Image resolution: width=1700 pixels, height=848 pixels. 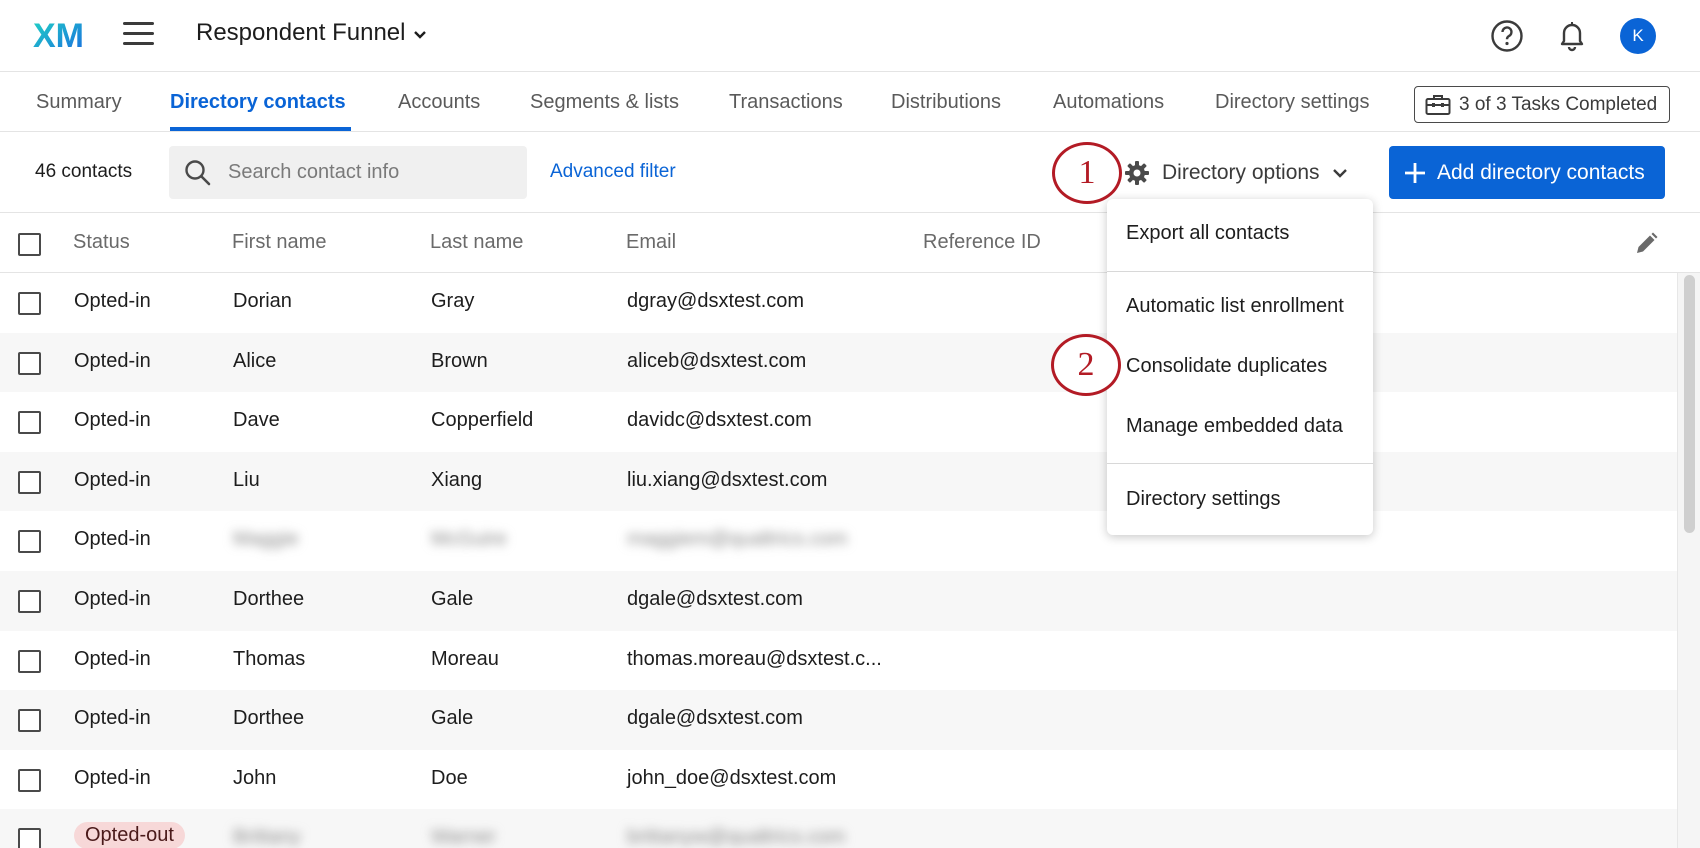 What do you see at coordinates (1438, 104) in the screenshot?
I see `briefcase-icon` at bounding box center [1438, 104].